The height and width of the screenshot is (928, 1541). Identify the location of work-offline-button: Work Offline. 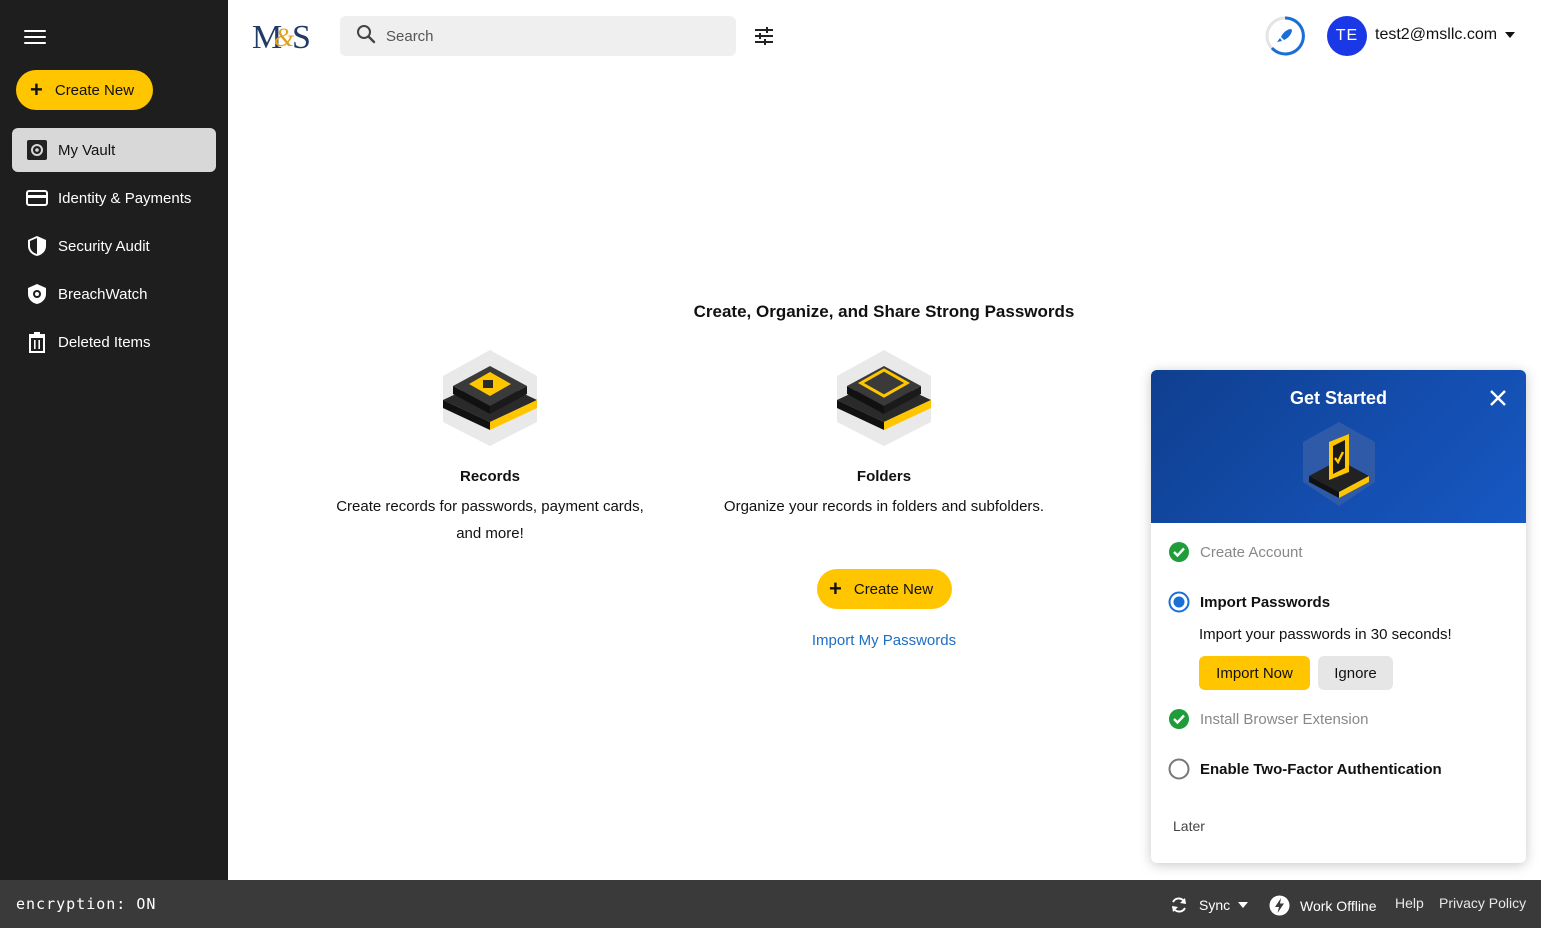
(1323, 905).